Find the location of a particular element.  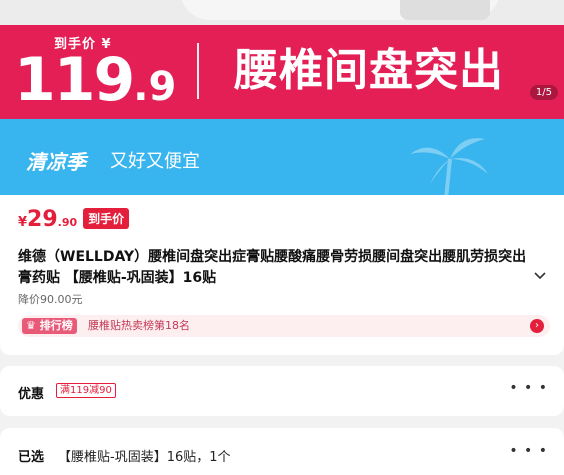

price-integer: 29 is located at coordinates (42, 219).